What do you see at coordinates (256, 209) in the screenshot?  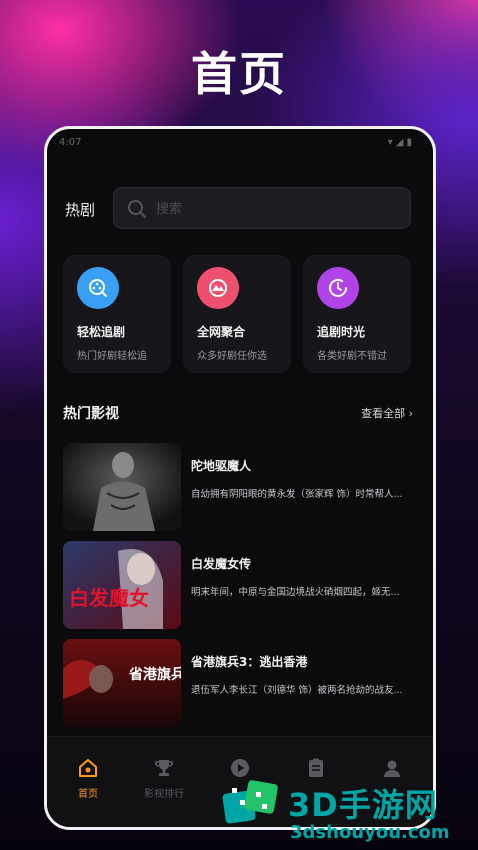 I see `search-input` at bounding box center [256, 209].